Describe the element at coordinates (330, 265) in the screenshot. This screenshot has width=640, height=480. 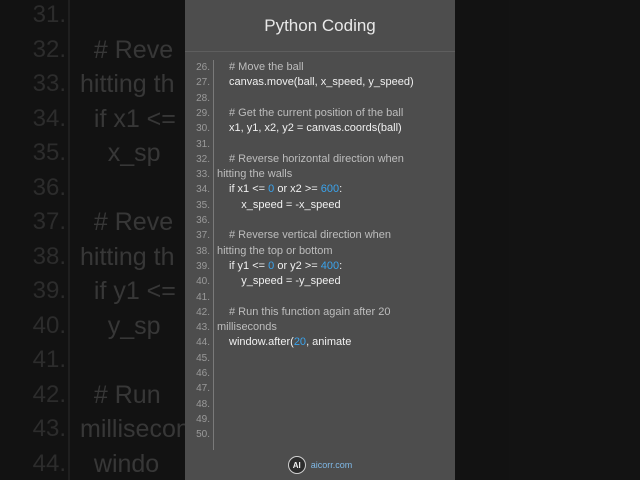
I see `code-number: 400` at that location.